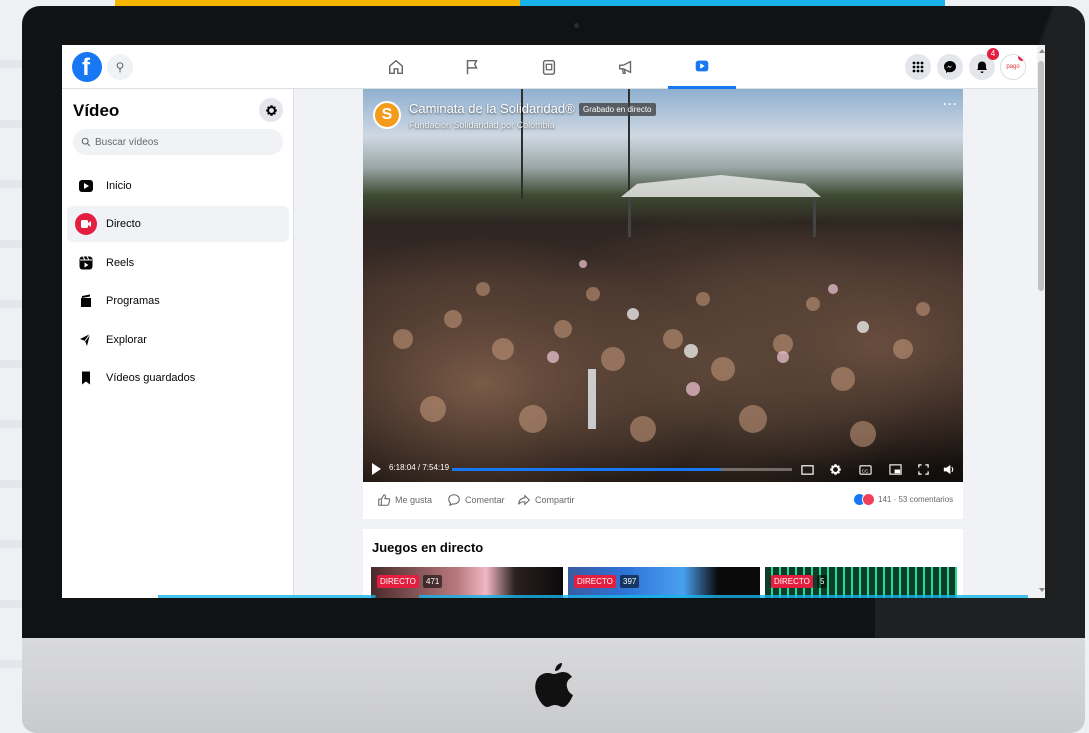 The height and width of the screenshot is (733, 1089). I want to click on avatar: pago, so click(1013, 67).